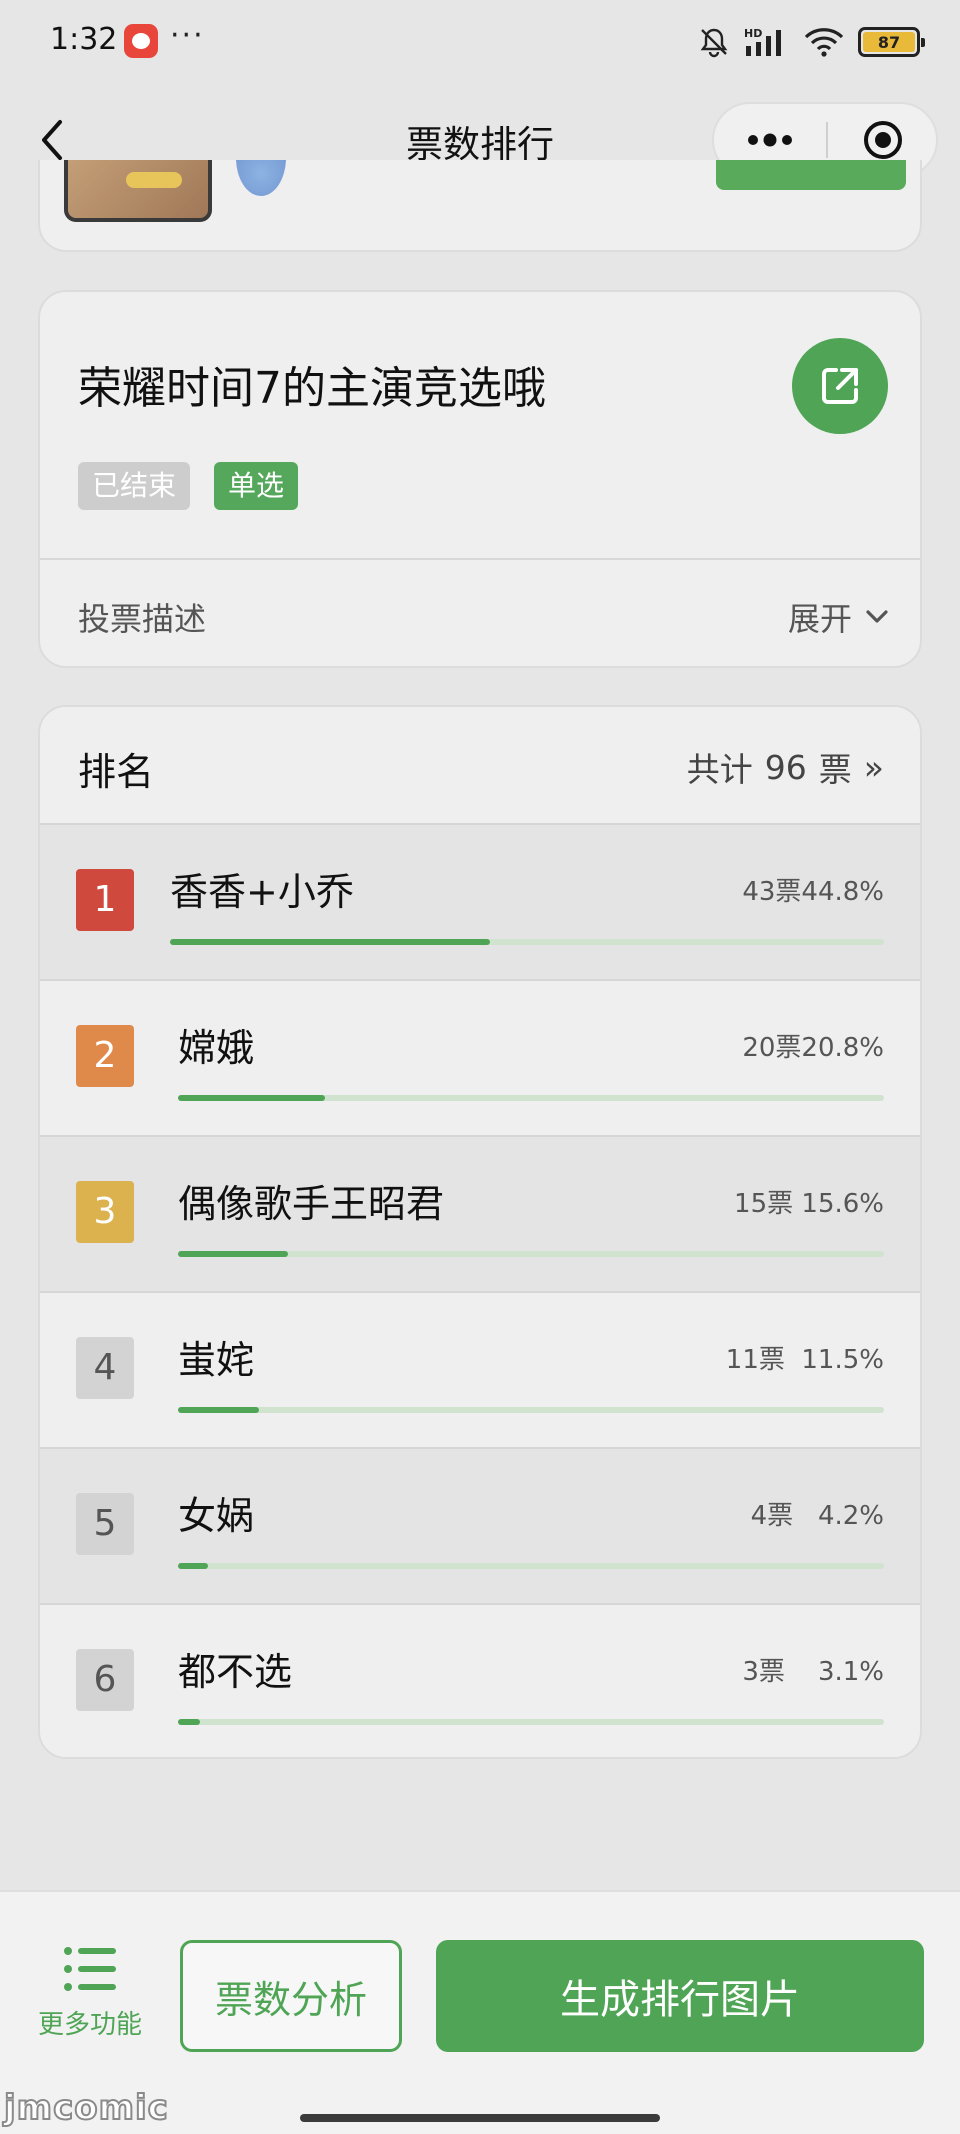 The image size is (960, 2134). I want to click on total-votes-link: 共计 96 票 », so click(785, 767).